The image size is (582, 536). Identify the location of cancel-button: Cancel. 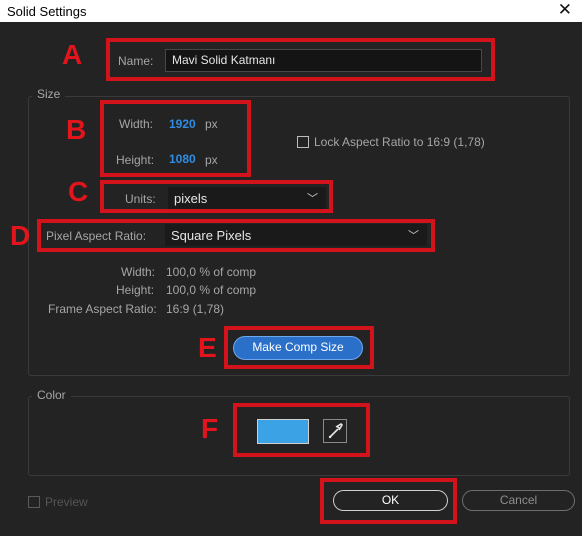
(518, 500).